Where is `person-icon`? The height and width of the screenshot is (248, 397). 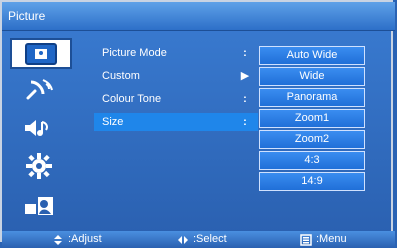
person-icon is located at coordinates (39, 205).